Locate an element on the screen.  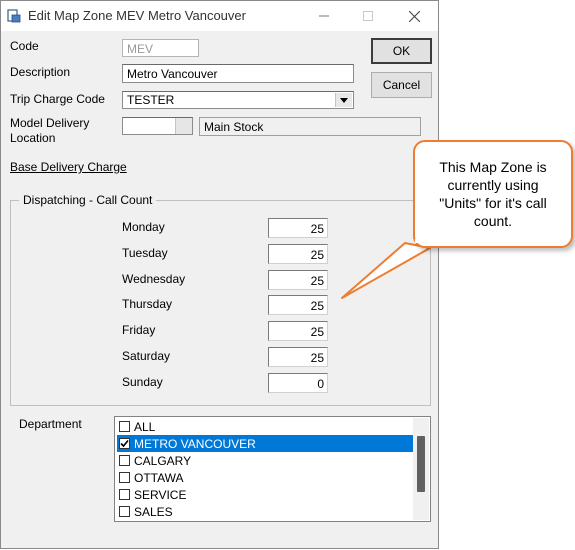
day-label-saturday: Saturday is located at coordinates (146, 356).